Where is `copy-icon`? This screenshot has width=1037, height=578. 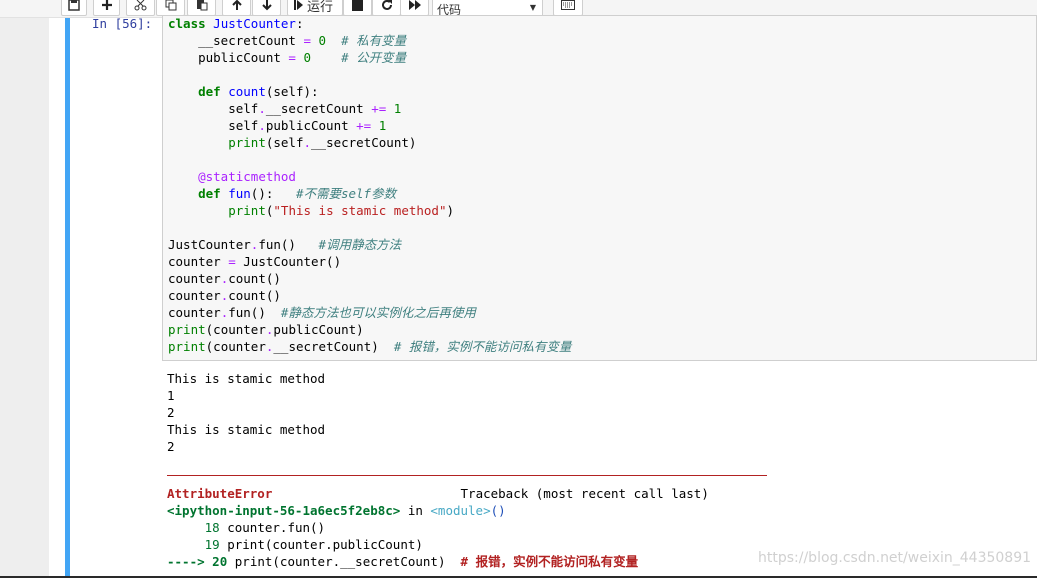 copy-icon is located at coordinates (170, 5).